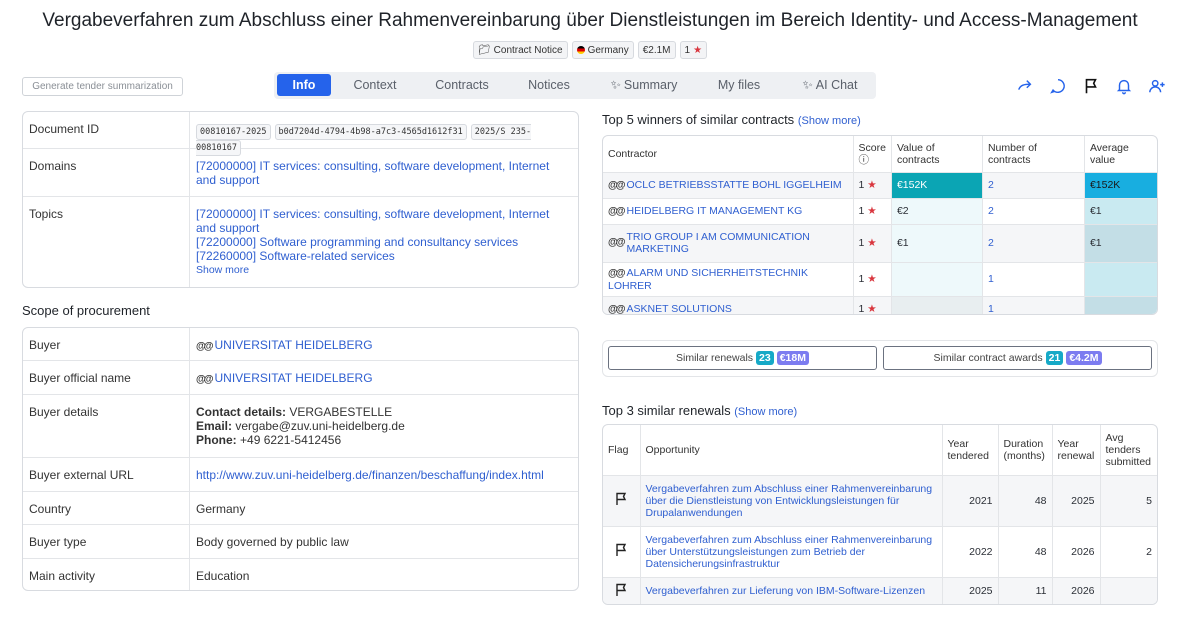 The image size is (1200, 628). I want to click on buyer-link: UNIVERSITAT HEIDELBERG, so click(294, 345).